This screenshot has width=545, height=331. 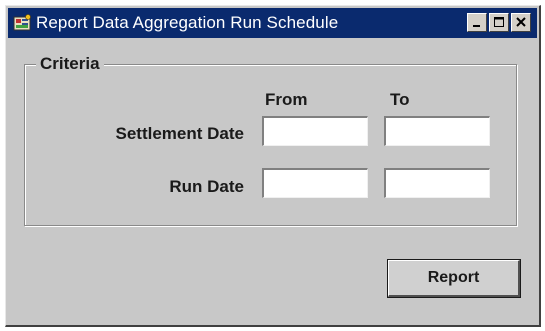 What do you see at coordinates (476, 26) in the screenshot?
I see `minimize-icon` at bounding box center [476, 26].